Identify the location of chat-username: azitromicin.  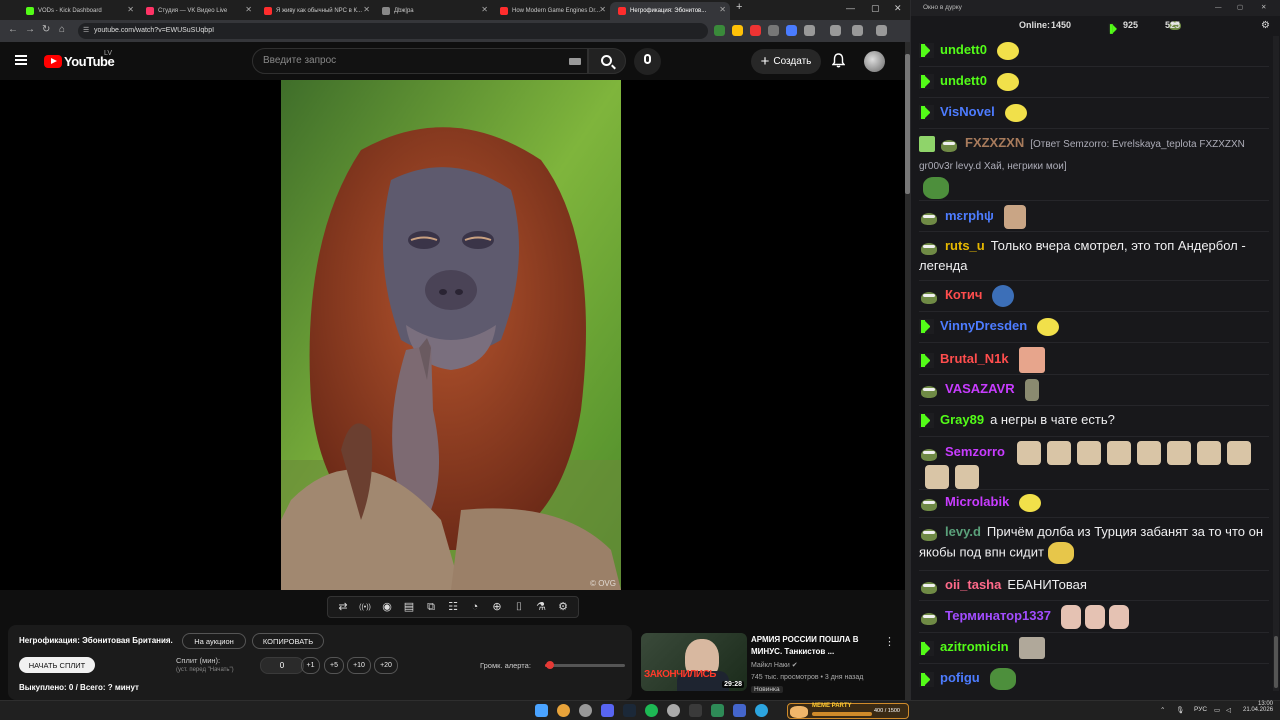
(974, 646).